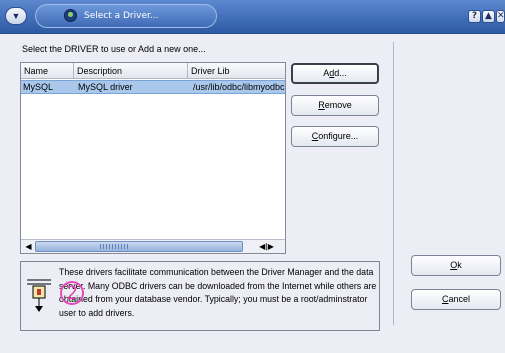 The image size is (505, 353). What do you see at coordinates (38, 87) in the screenshot?
I see `cell-name: MySQL` at bounding box center [38, 87].